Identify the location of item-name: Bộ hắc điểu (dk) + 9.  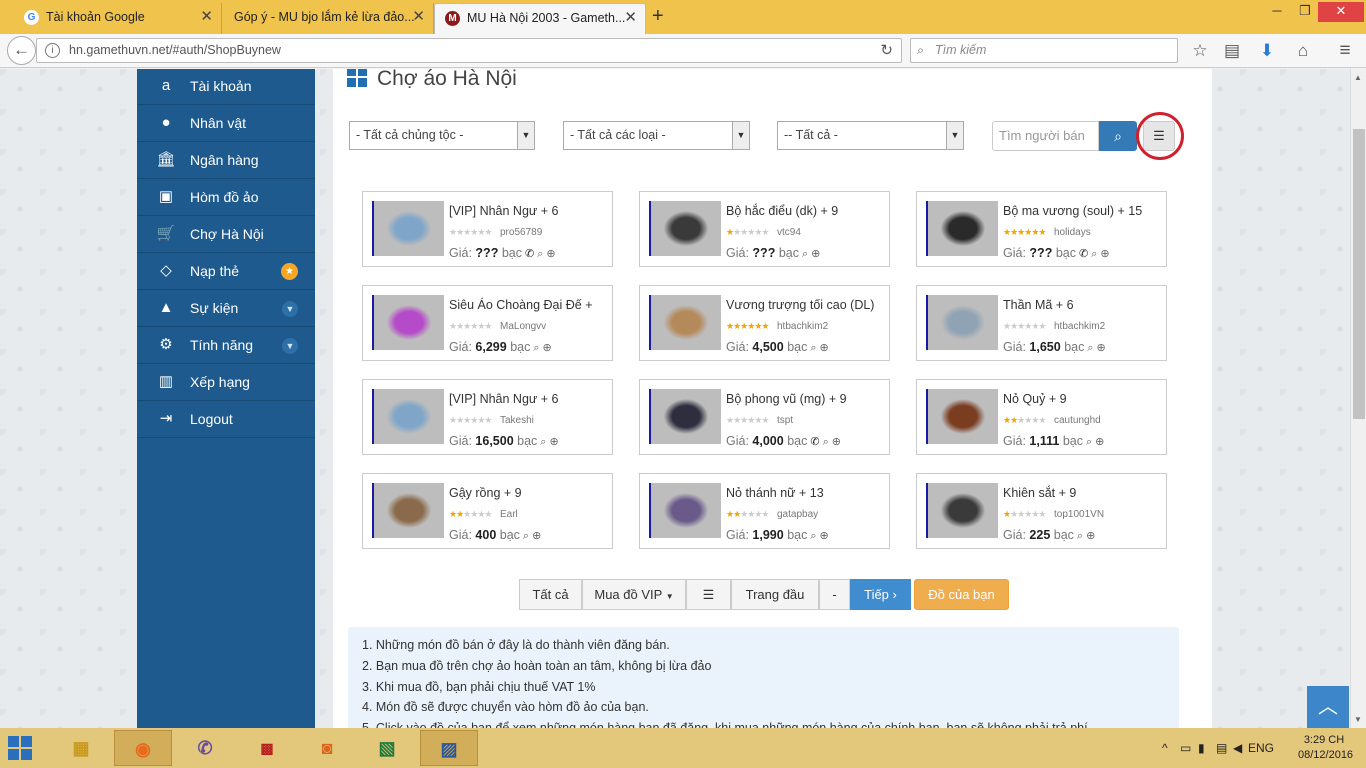
(782, 211).